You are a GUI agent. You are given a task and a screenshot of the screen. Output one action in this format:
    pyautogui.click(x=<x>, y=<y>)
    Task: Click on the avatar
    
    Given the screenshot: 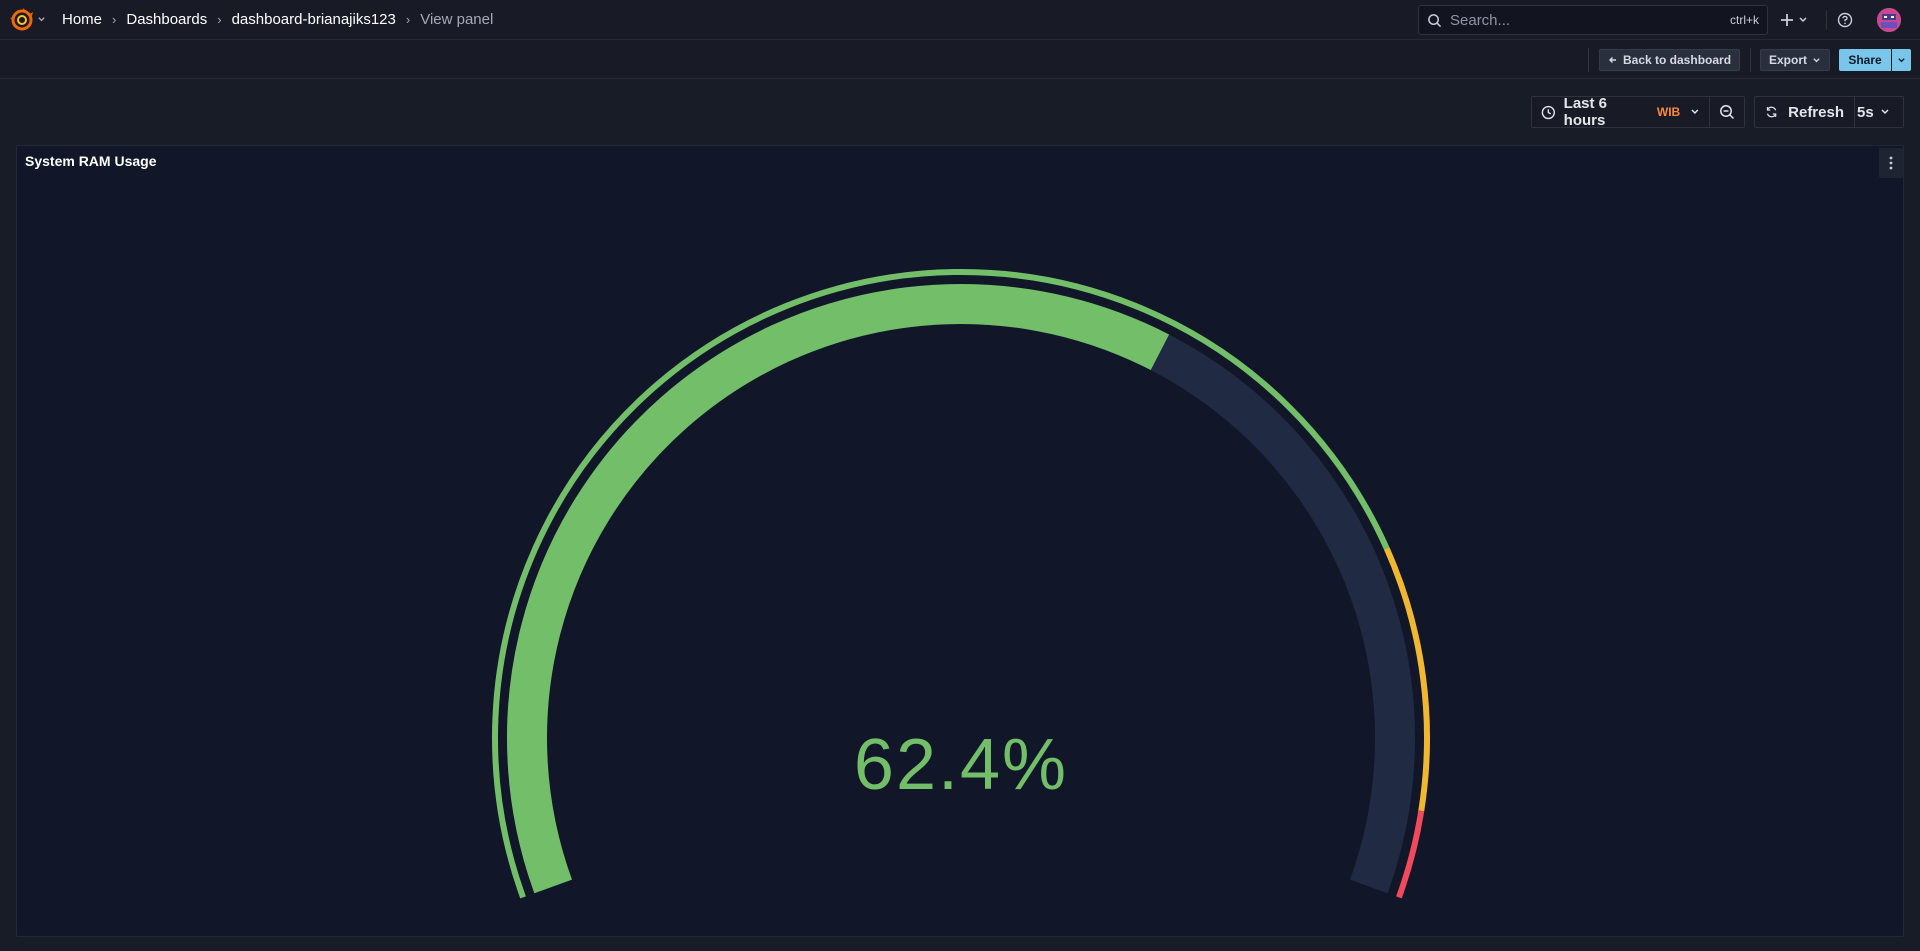 What is the action you would take?
    pyautogui.click(x=1889, y=20)
    